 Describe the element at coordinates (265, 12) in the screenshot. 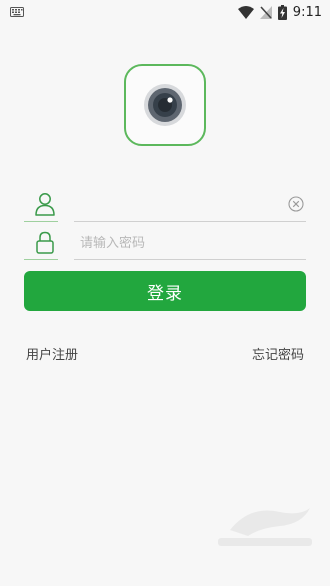

I see `no-signal-icon` at that location.